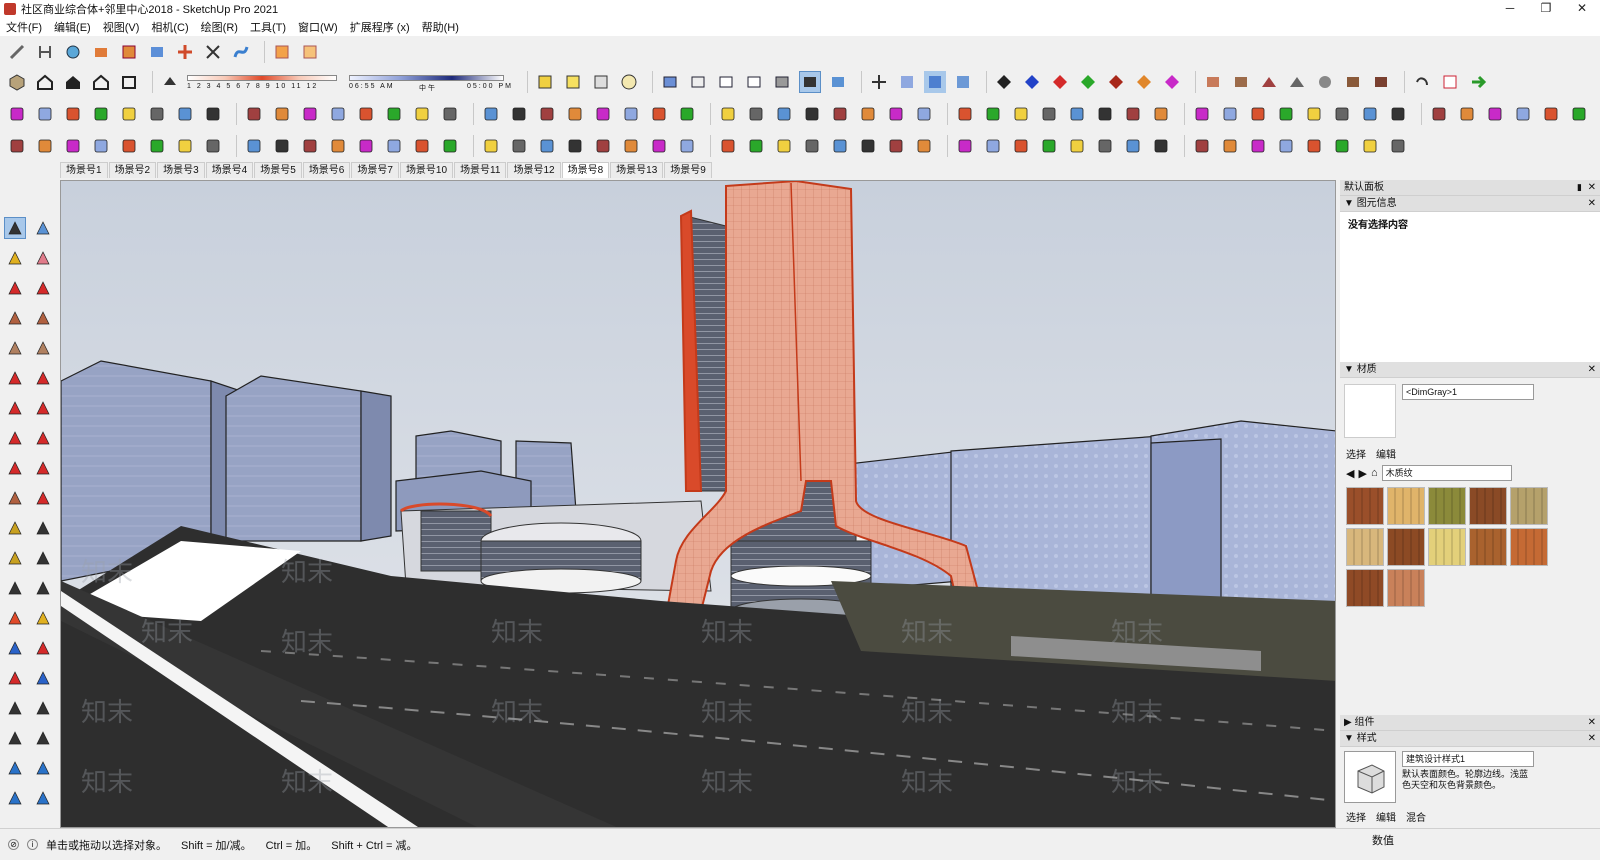 The image size is (1600, 860). I want to click on ext-row4-tool-33-icon, so click(965, 146).